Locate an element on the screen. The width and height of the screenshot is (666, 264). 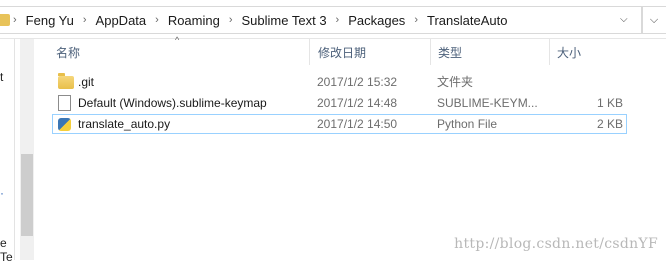
file-type: 文件夹 is located at coordinates (455, 82).